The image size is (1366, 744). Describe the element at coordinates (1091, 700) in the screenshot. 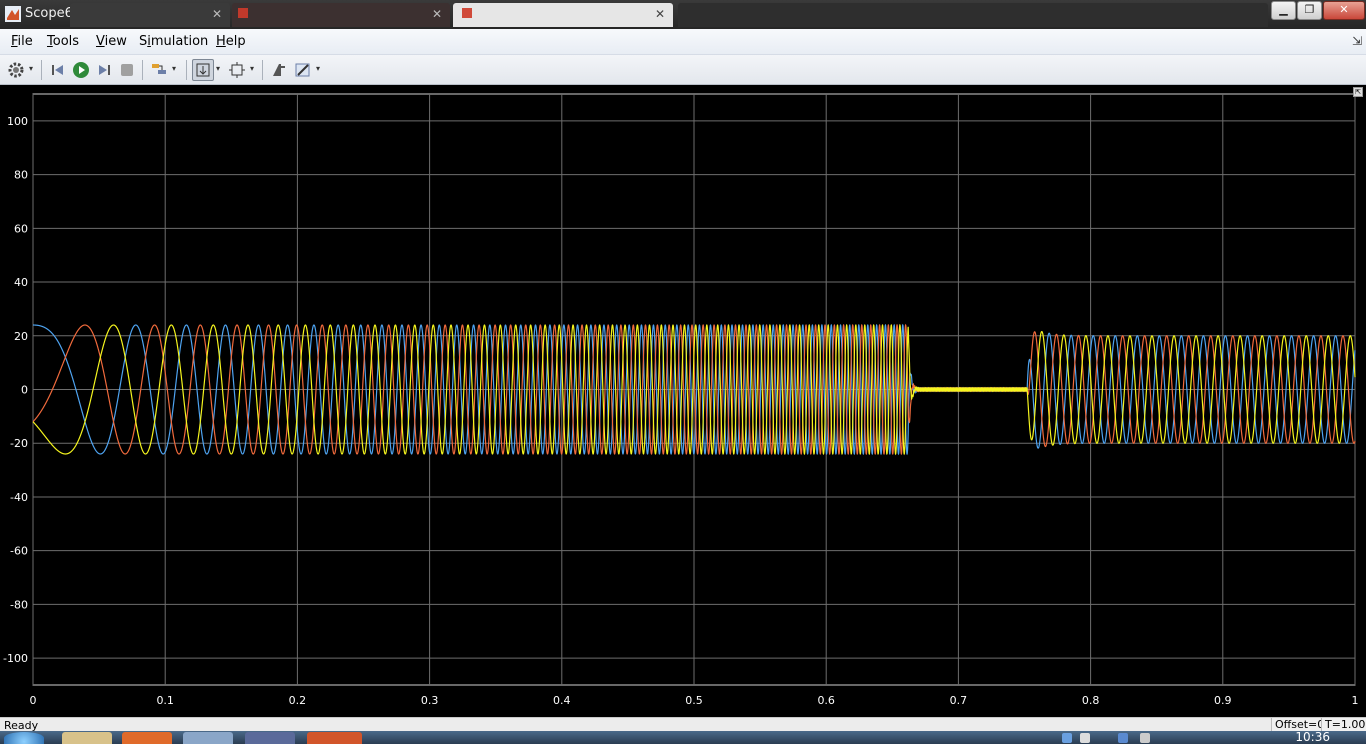

I see `x-tick-label: 0.8` at that location.